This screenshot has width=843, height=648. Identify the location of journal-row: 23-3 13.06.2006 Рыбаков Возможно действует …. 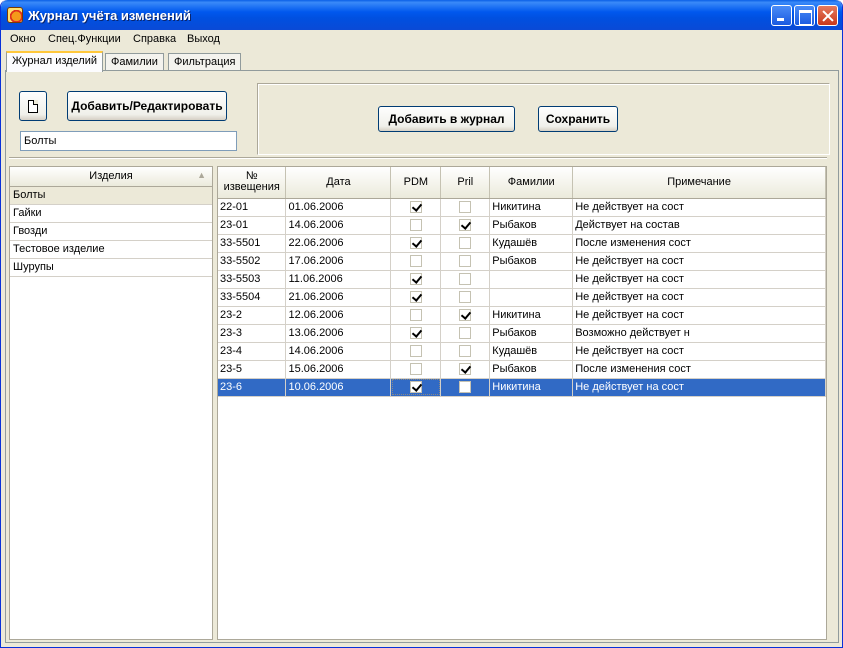
(522, 333).